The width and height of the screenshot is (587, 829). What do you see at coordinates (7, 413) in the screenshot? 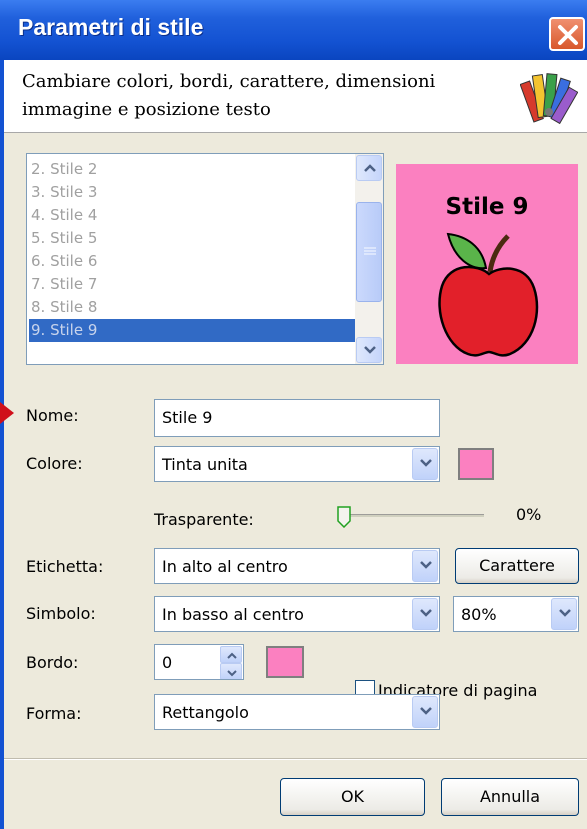
I see `arrow-marker-icon` at bounding box center [7, 413].